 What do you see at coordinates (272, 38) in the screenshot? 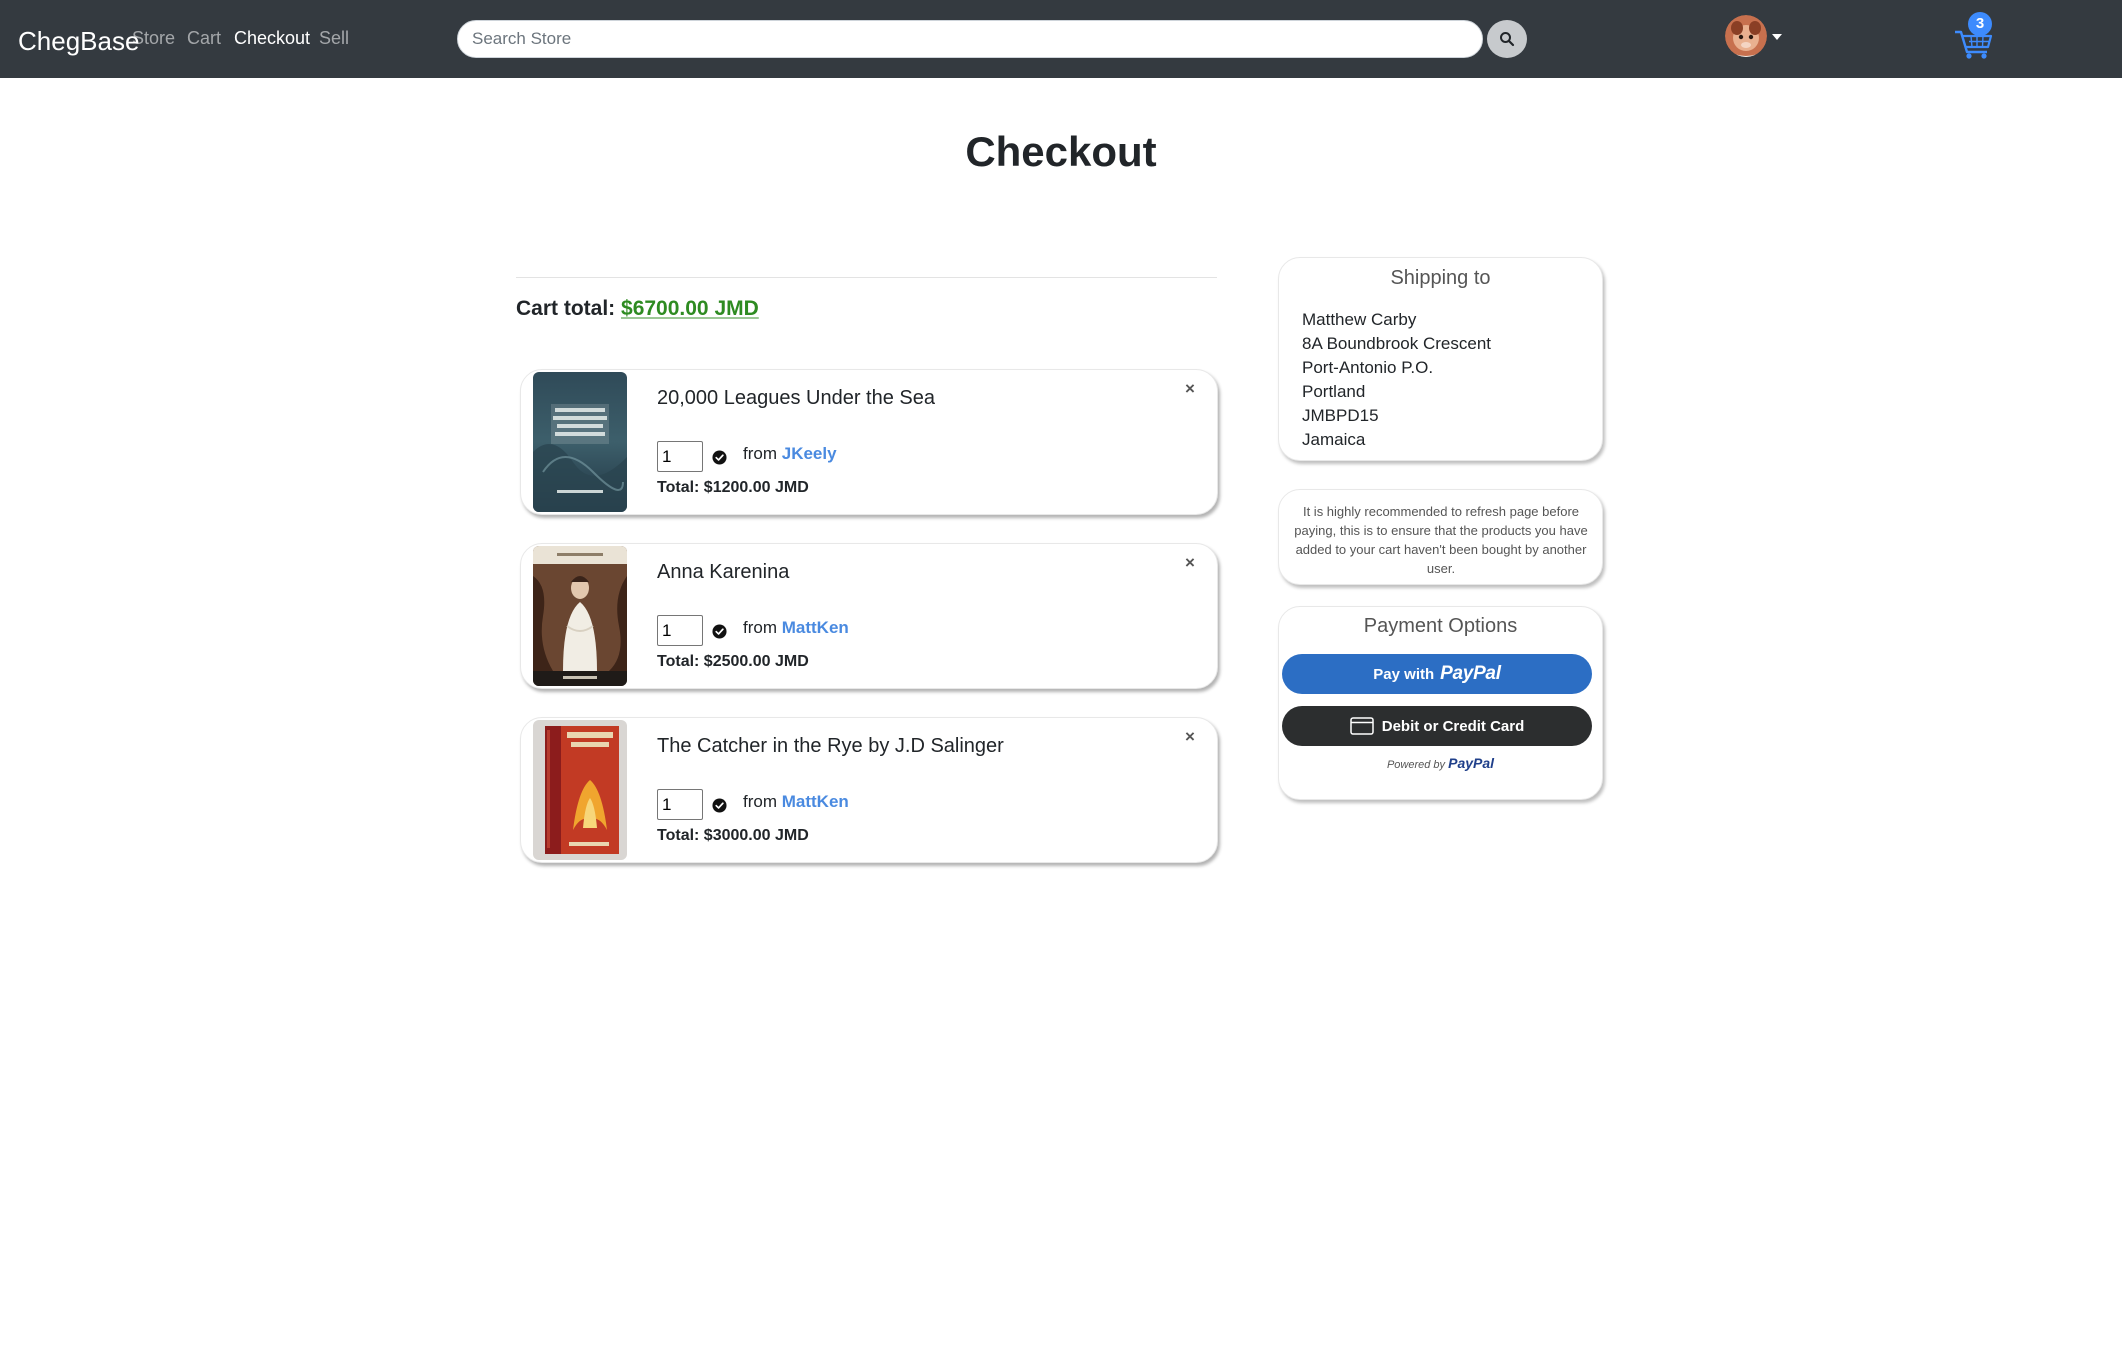
I see `nav-link-checkout: Checkout` at bounding box center [272, 38].